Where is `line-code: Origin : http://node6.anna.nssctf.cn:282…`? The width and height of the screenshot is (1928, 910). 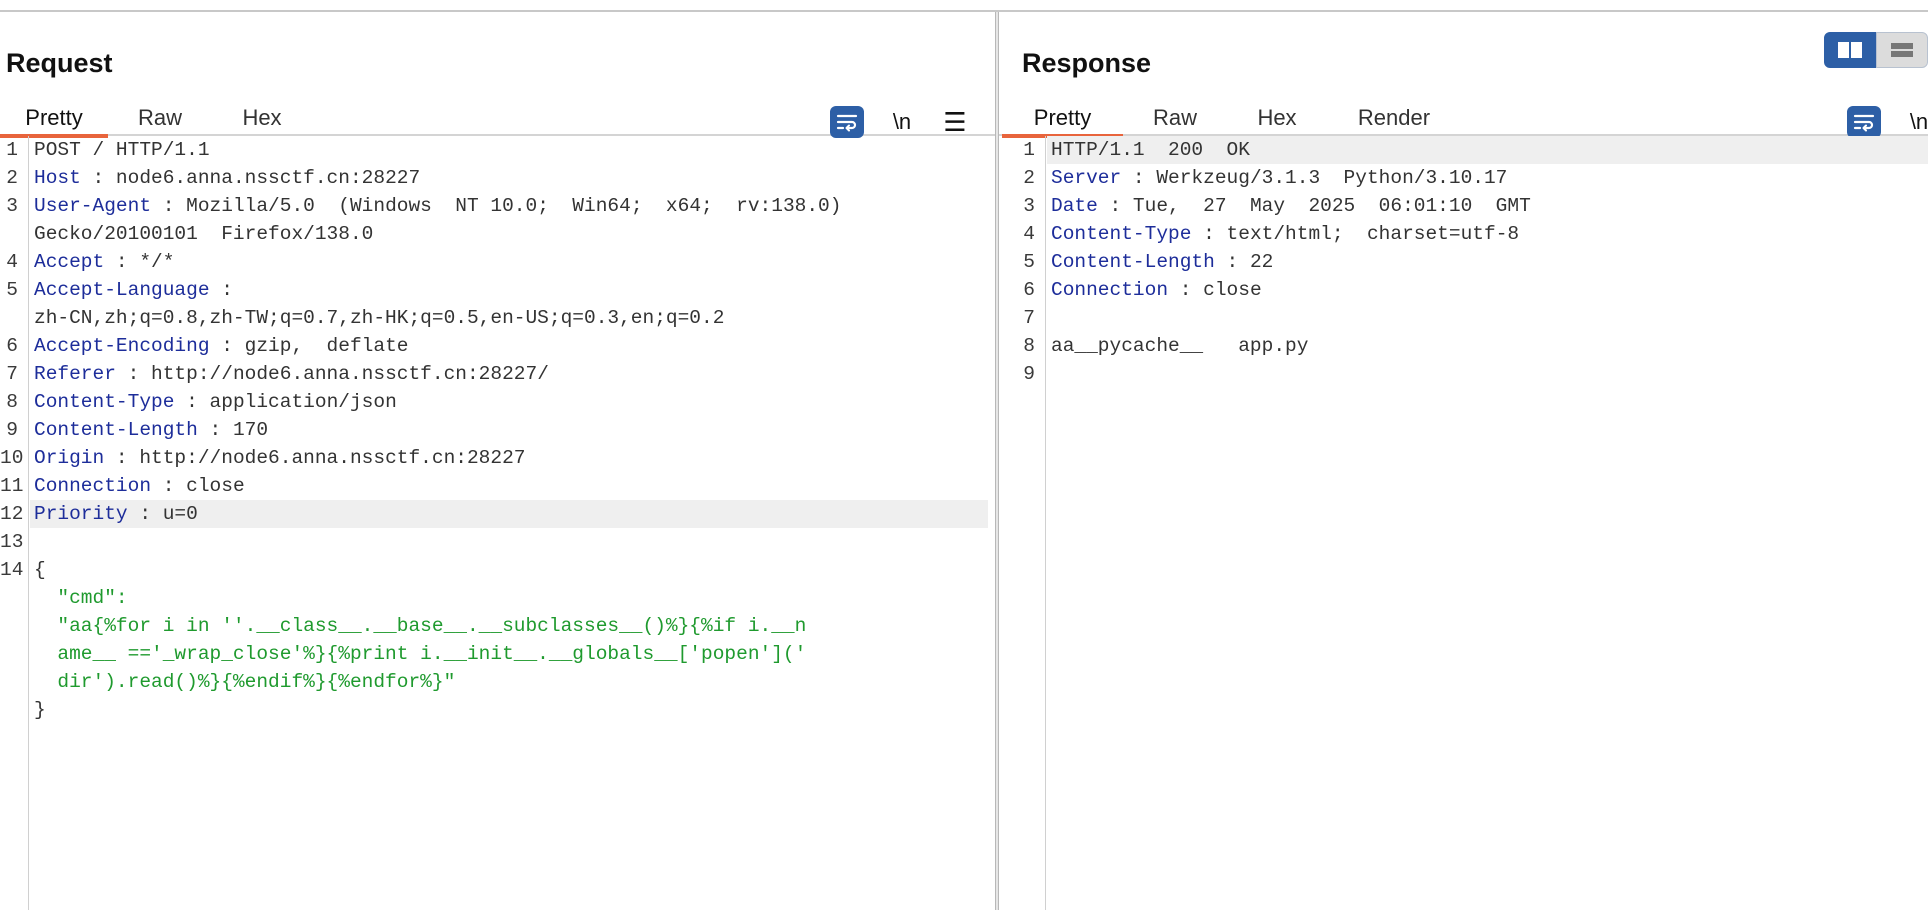
line-code: Origin : http://node6.anna.nssctf.cn:282… is located at coordinates (280, 458).